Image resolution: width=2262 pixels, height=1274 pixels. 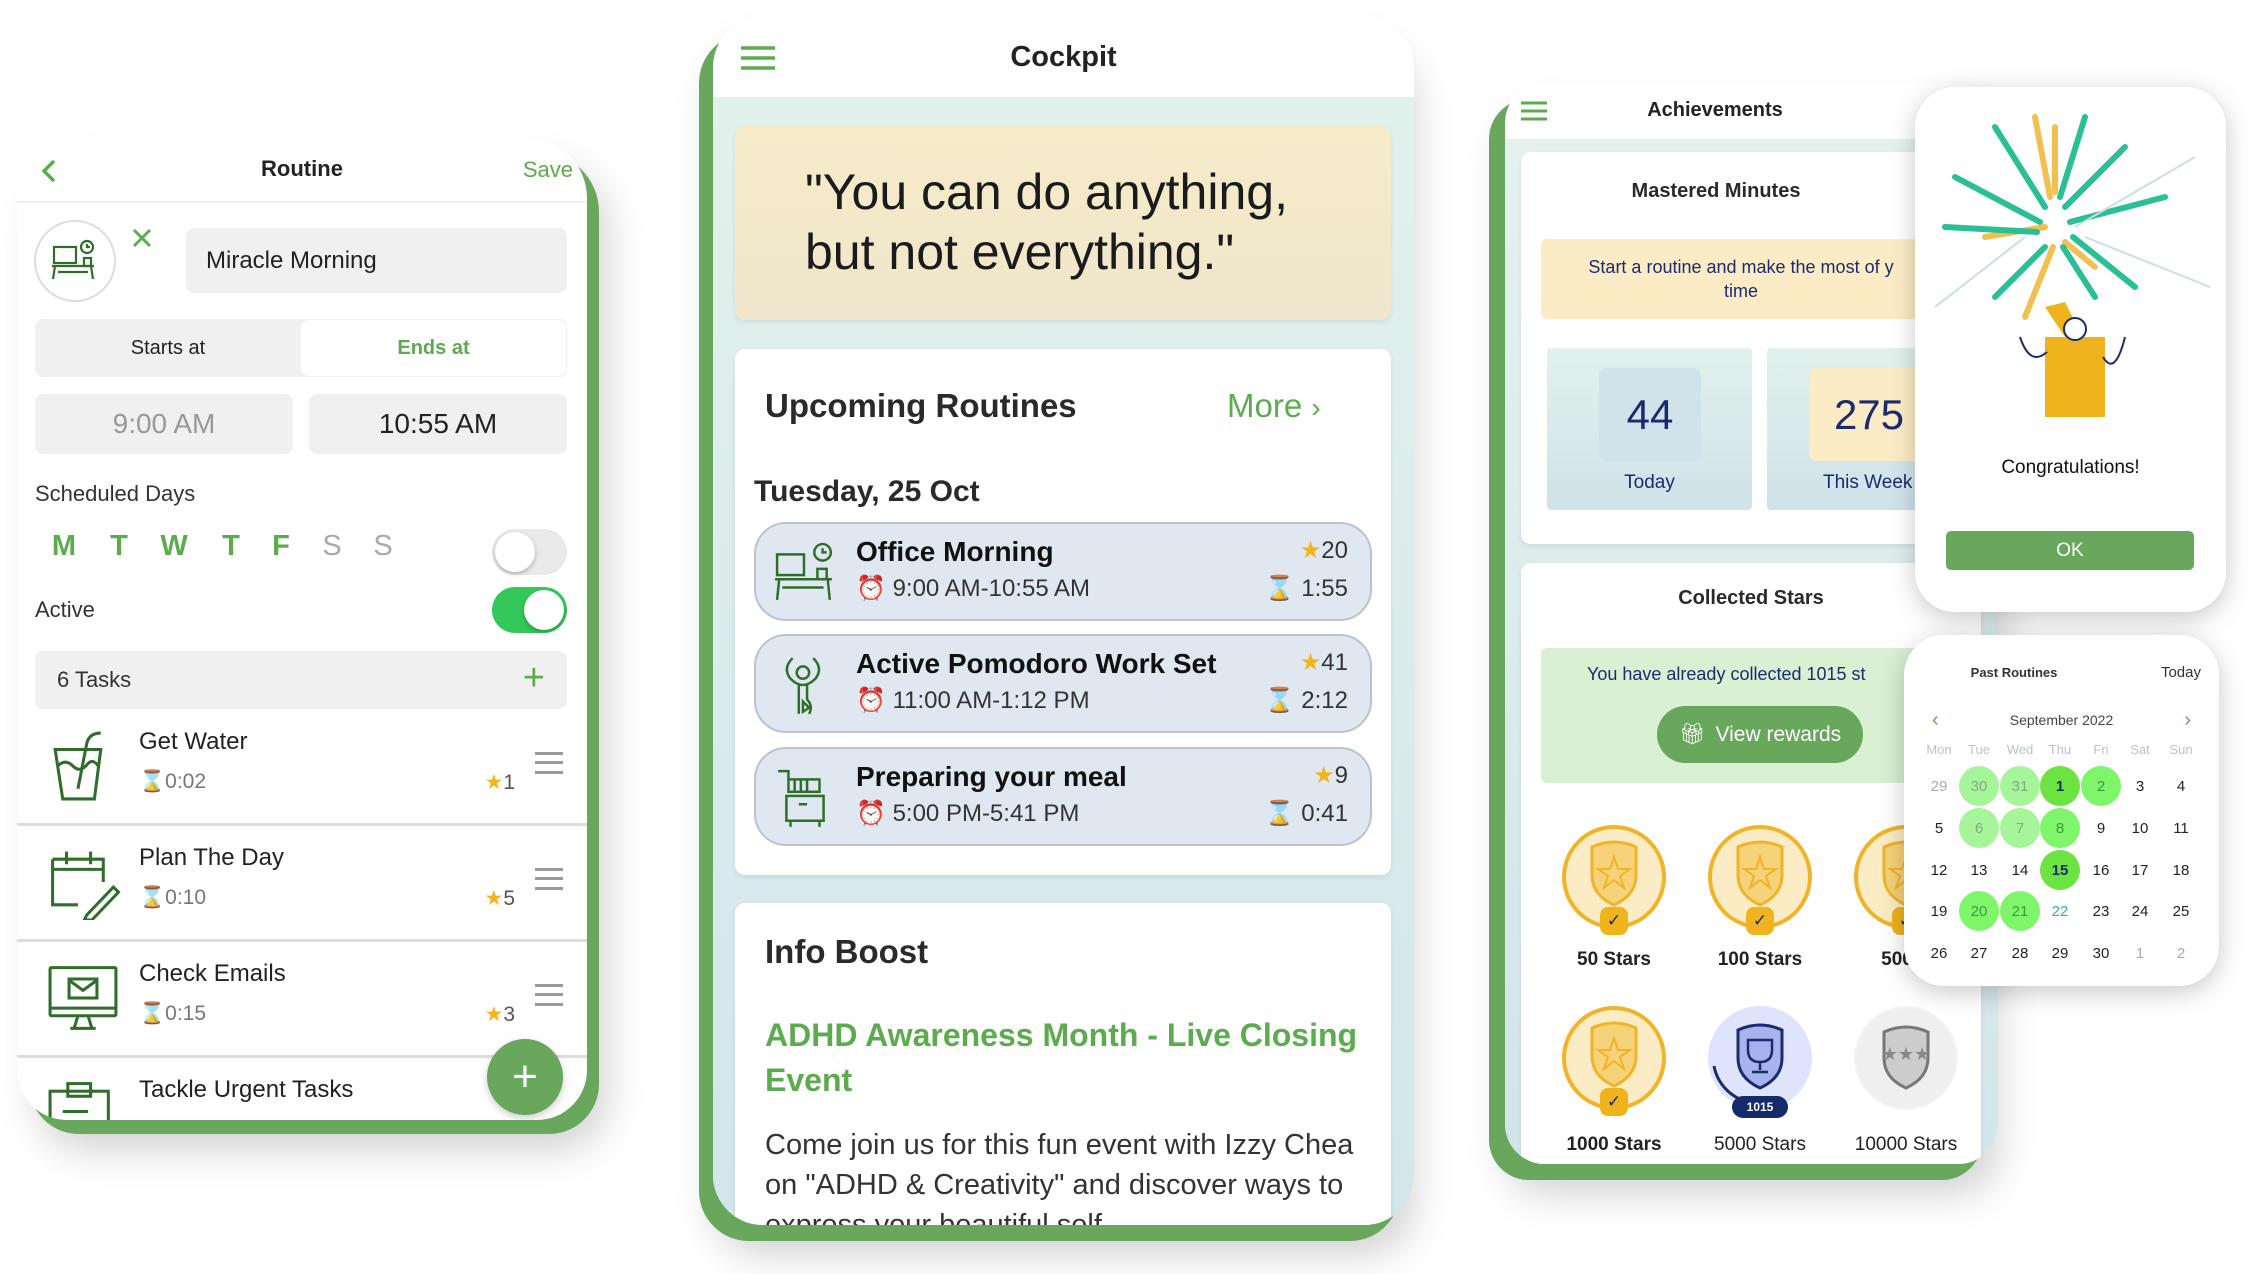 I want to click on calendar-day: 16, so click(x=2101, y=870).